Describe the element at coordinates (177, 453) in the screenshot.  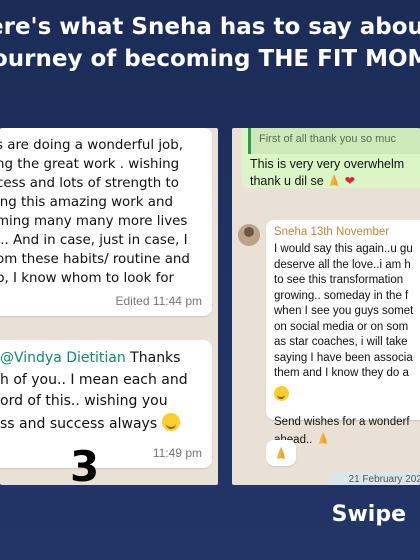
I see `message-timestamp: 11:49 pm` at that location.